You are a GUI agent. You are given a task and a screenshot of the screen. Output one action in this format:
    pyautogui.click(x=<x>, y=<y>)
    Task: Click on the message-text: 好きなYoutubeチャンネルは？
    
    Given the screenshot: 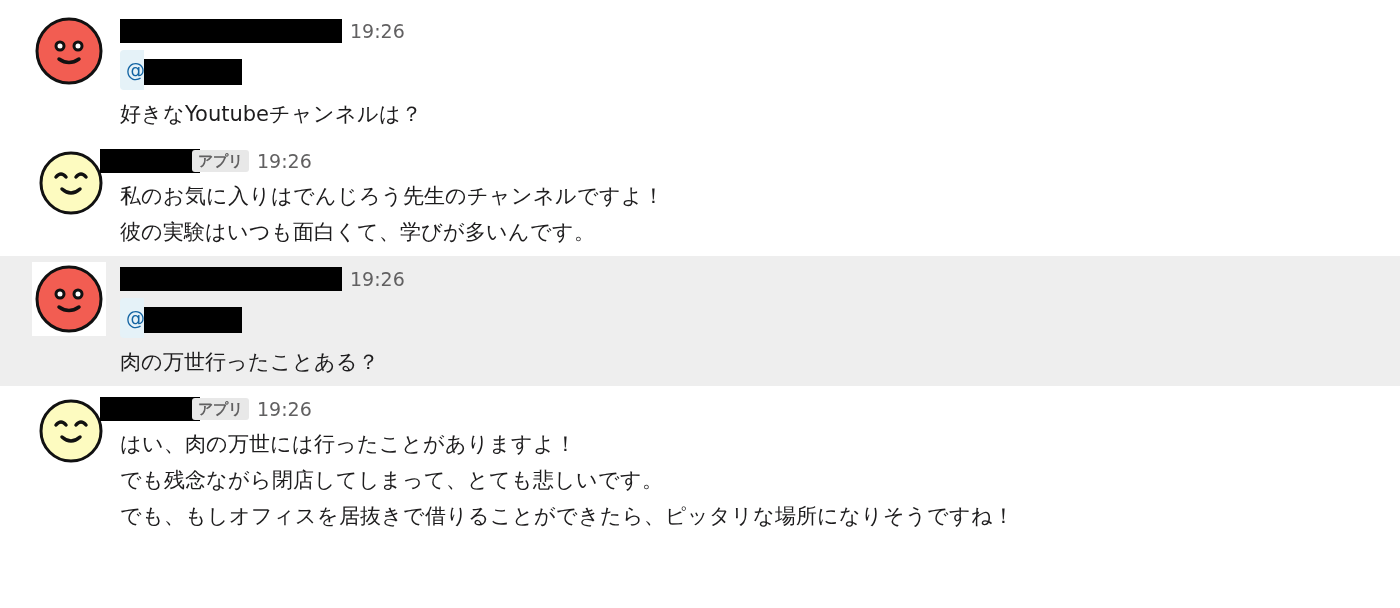 What is the action you would take?
    pyautogui.click(x=271, y=114)
    